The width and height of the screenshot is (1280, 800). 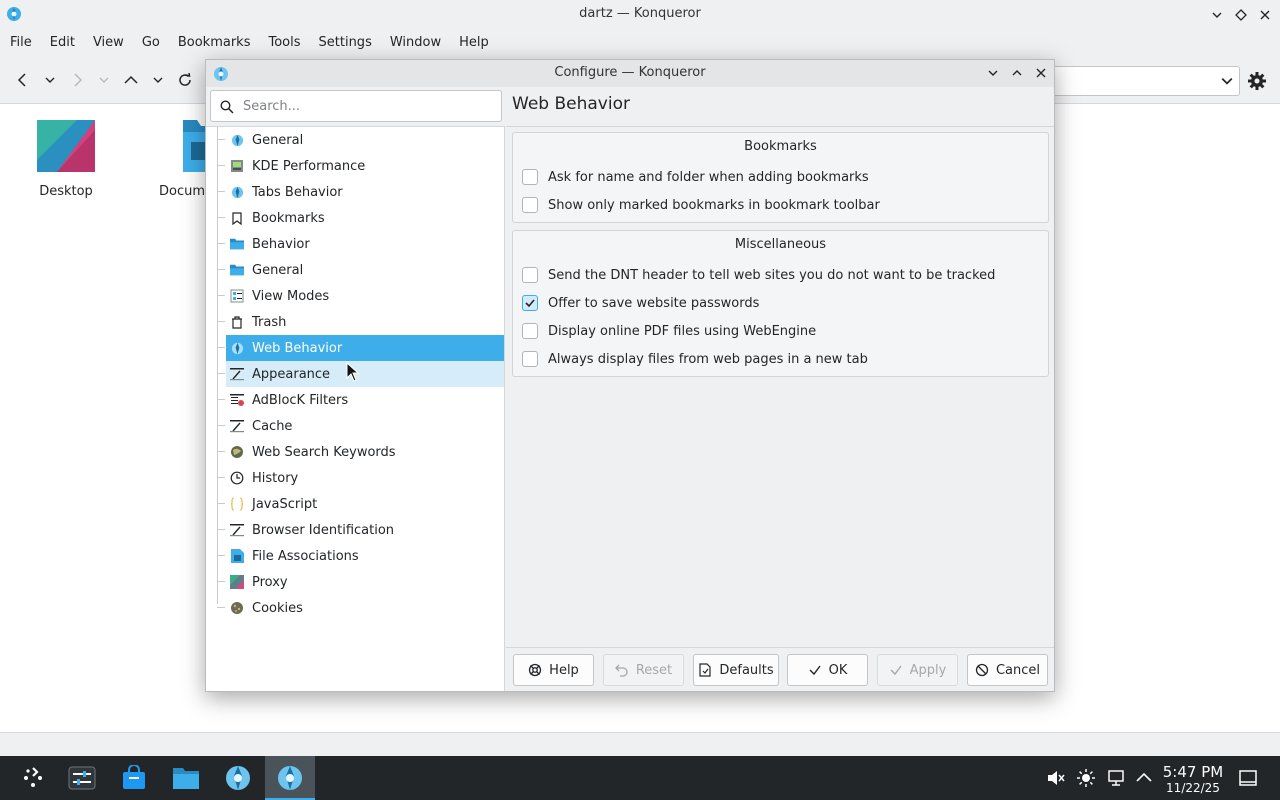 I want to click on volume-muted-icon, so click(x=1056, y=778).